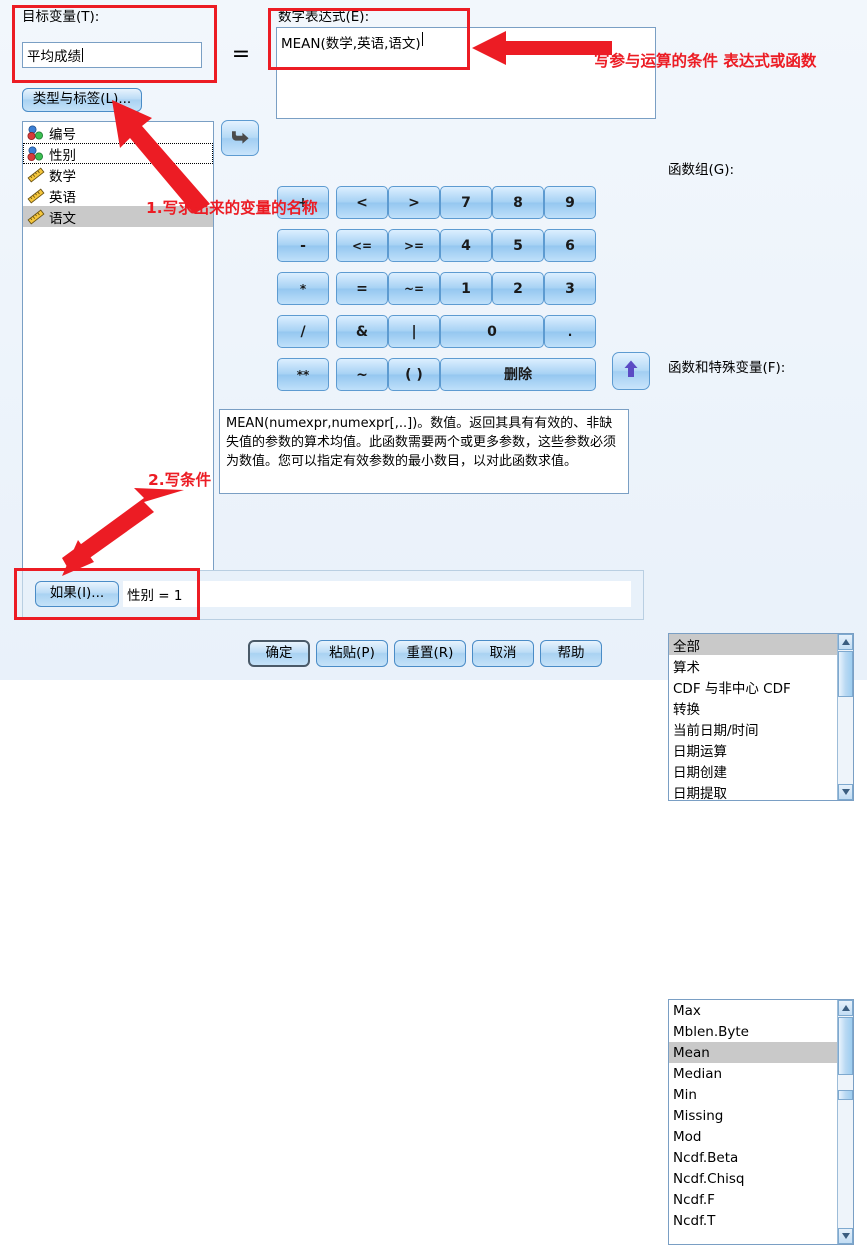 This screenshot has width=867, height=1245. Describe the element at coordinates (761, 1199) in the screenshot. I see `list-item: Ncdf.F` at that location.